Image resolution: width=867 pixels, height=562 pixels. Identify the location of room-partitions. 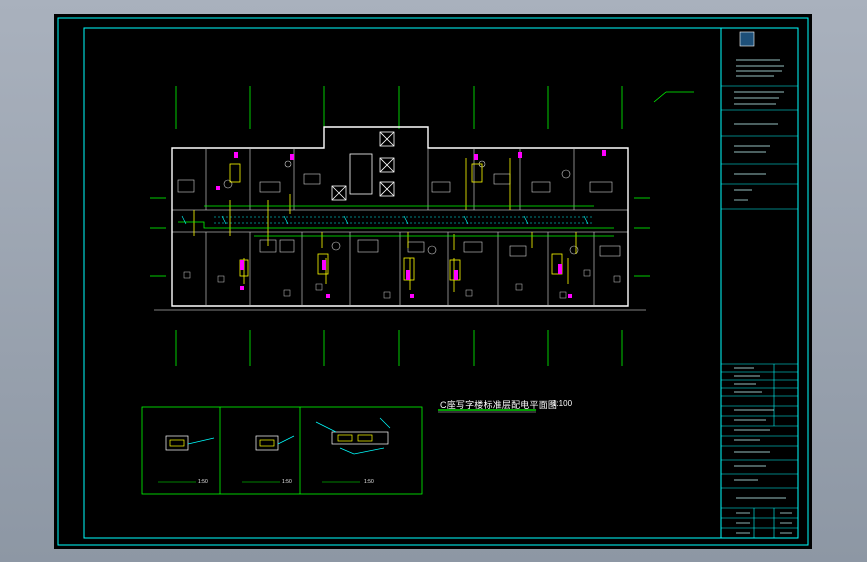
(400, 227).